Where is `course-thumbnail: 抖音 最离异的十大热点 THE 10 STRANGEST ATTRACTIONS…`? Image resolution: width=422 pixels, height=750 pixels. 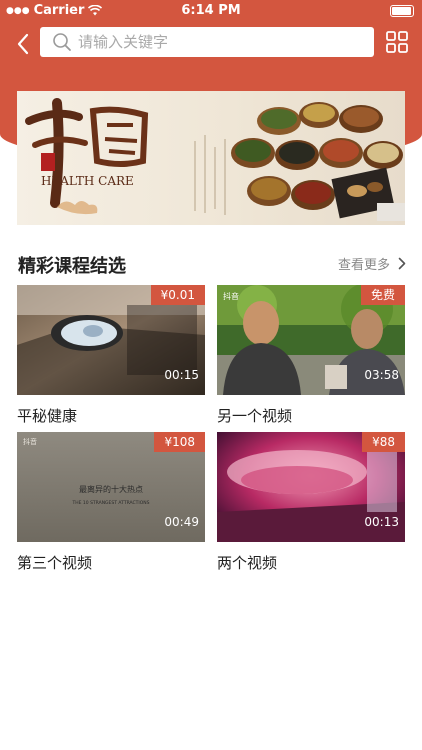
course-thumbnail: 抖音 最离异的十大热点 THE 10 STRANGEST ATTRACTIONS… is located at coordinates (111, 487).